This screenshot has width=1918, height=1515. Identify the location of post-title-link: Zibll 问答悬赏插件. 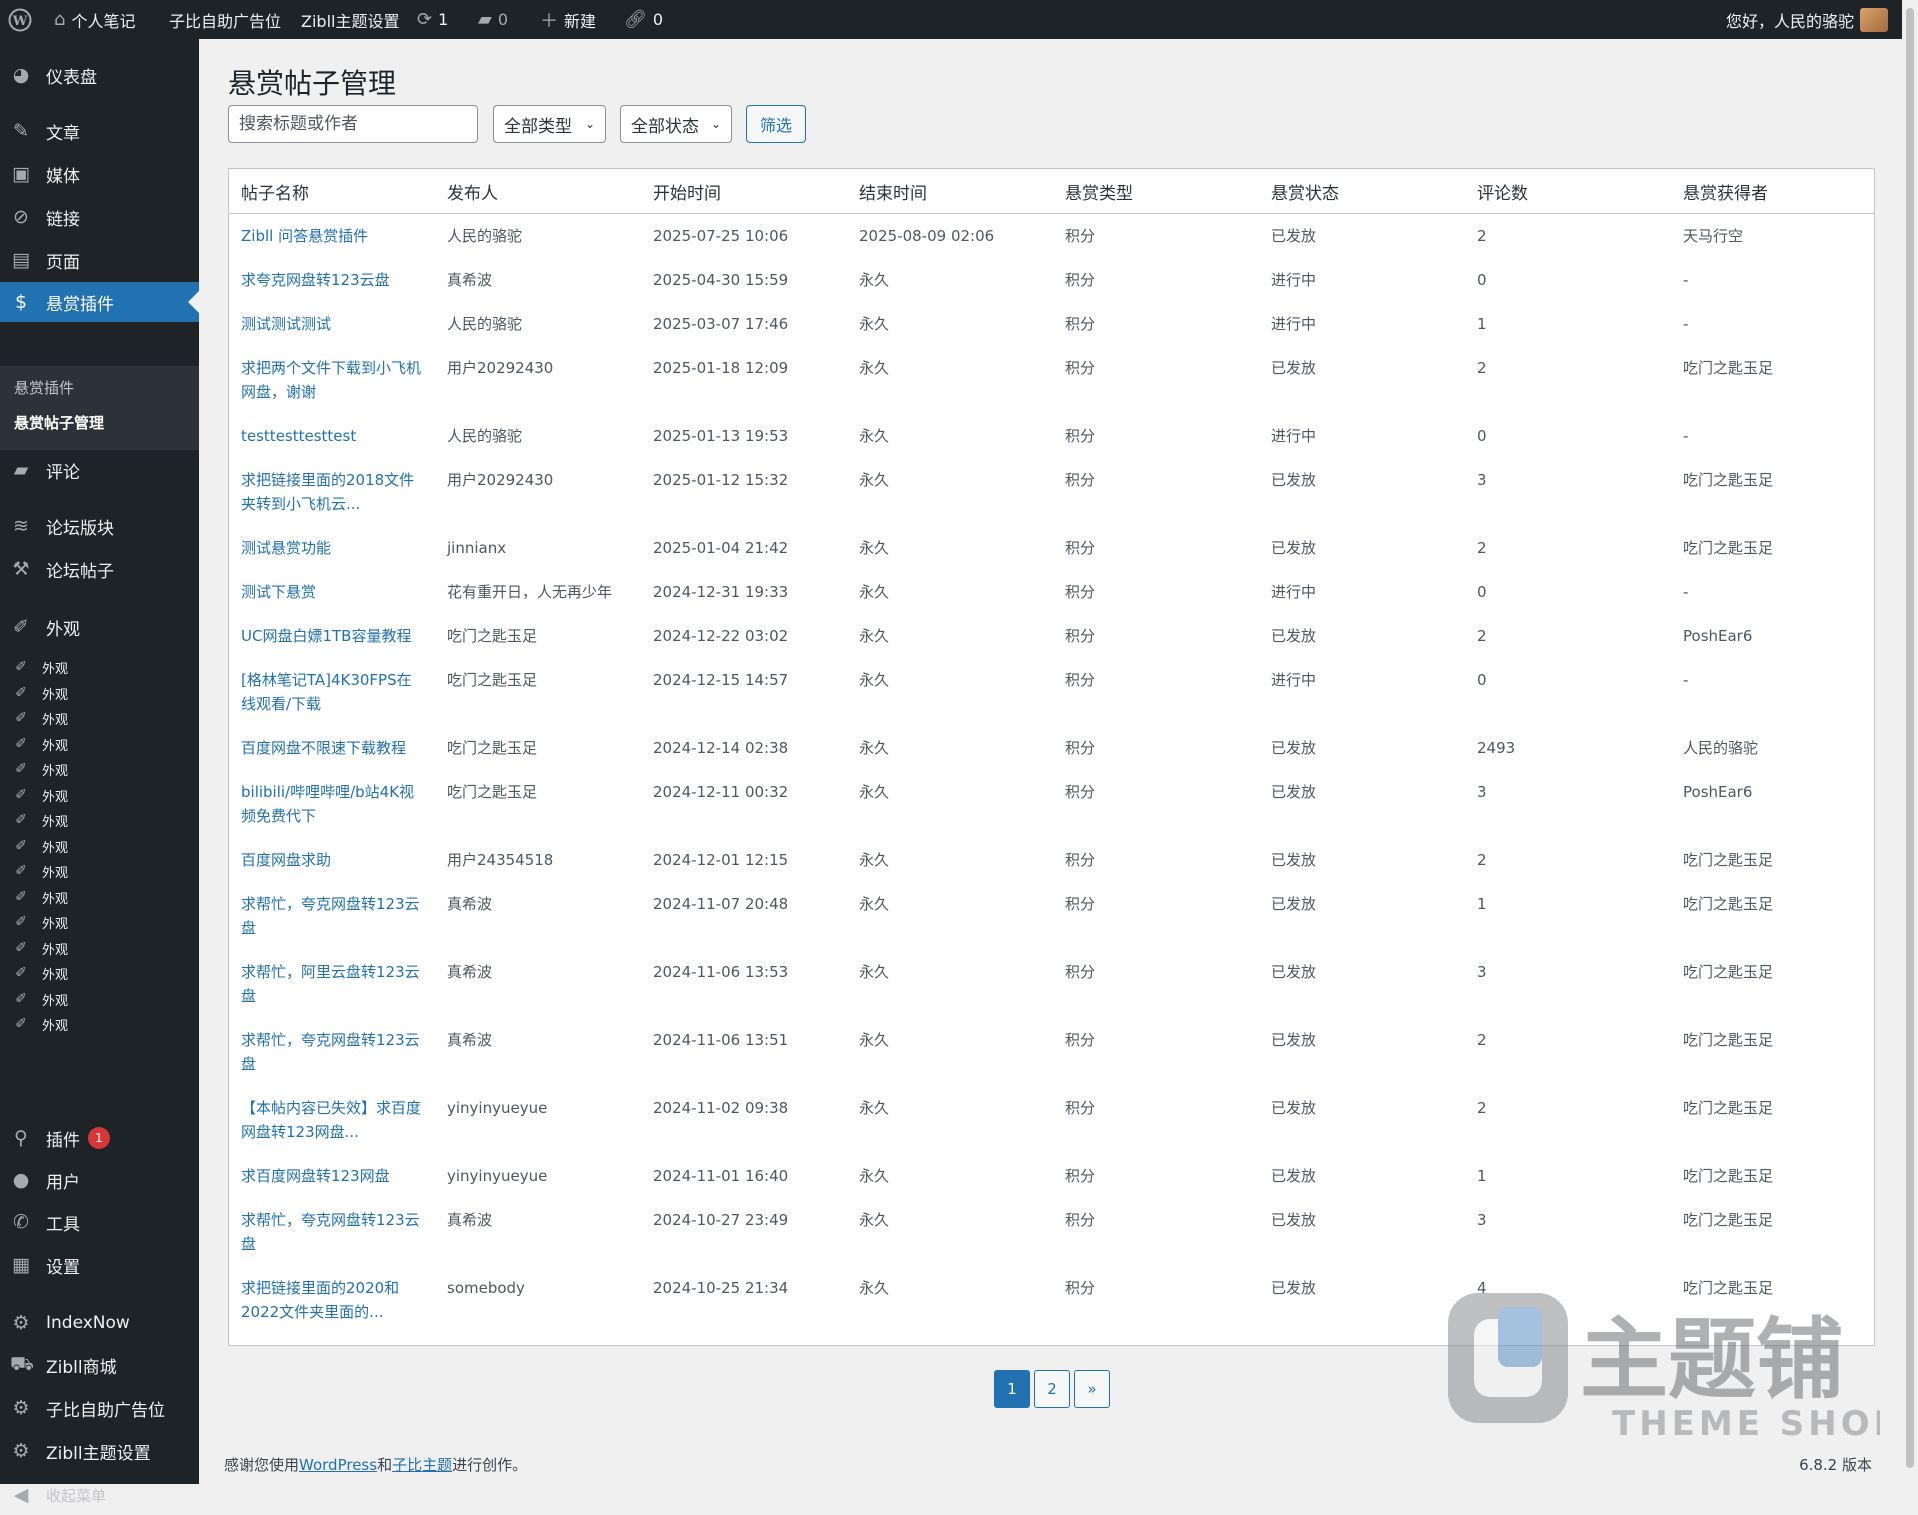
(304, 236).